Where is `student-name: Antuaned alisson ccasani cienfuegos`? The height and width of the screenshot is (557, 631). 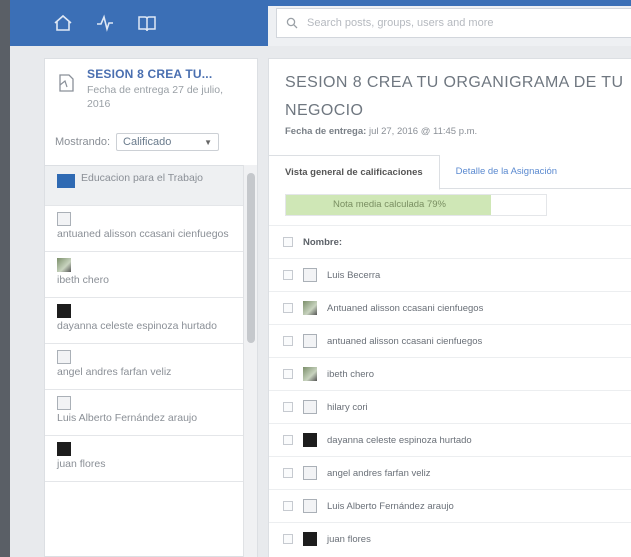
student-name: Antuaned alisson ccasani cienfuegos is located at coordinates (405, 308).